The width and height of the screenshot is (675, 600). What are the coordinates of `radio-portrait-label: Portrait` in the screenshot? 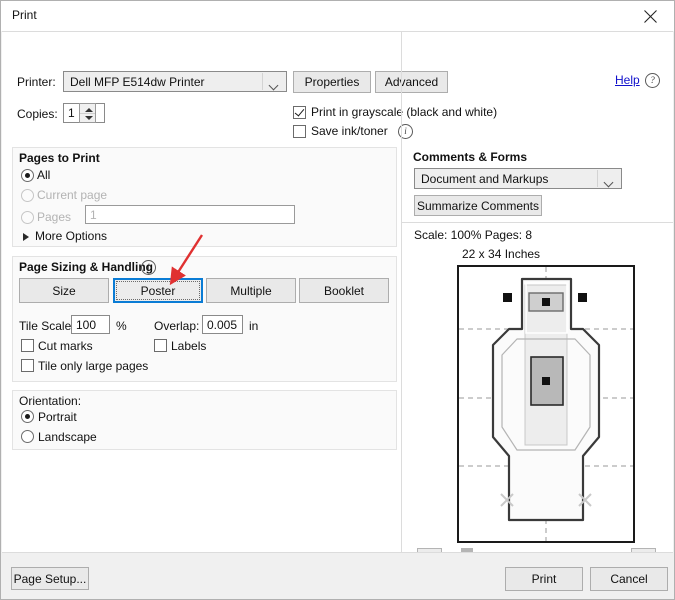 It's located at (57, 417).